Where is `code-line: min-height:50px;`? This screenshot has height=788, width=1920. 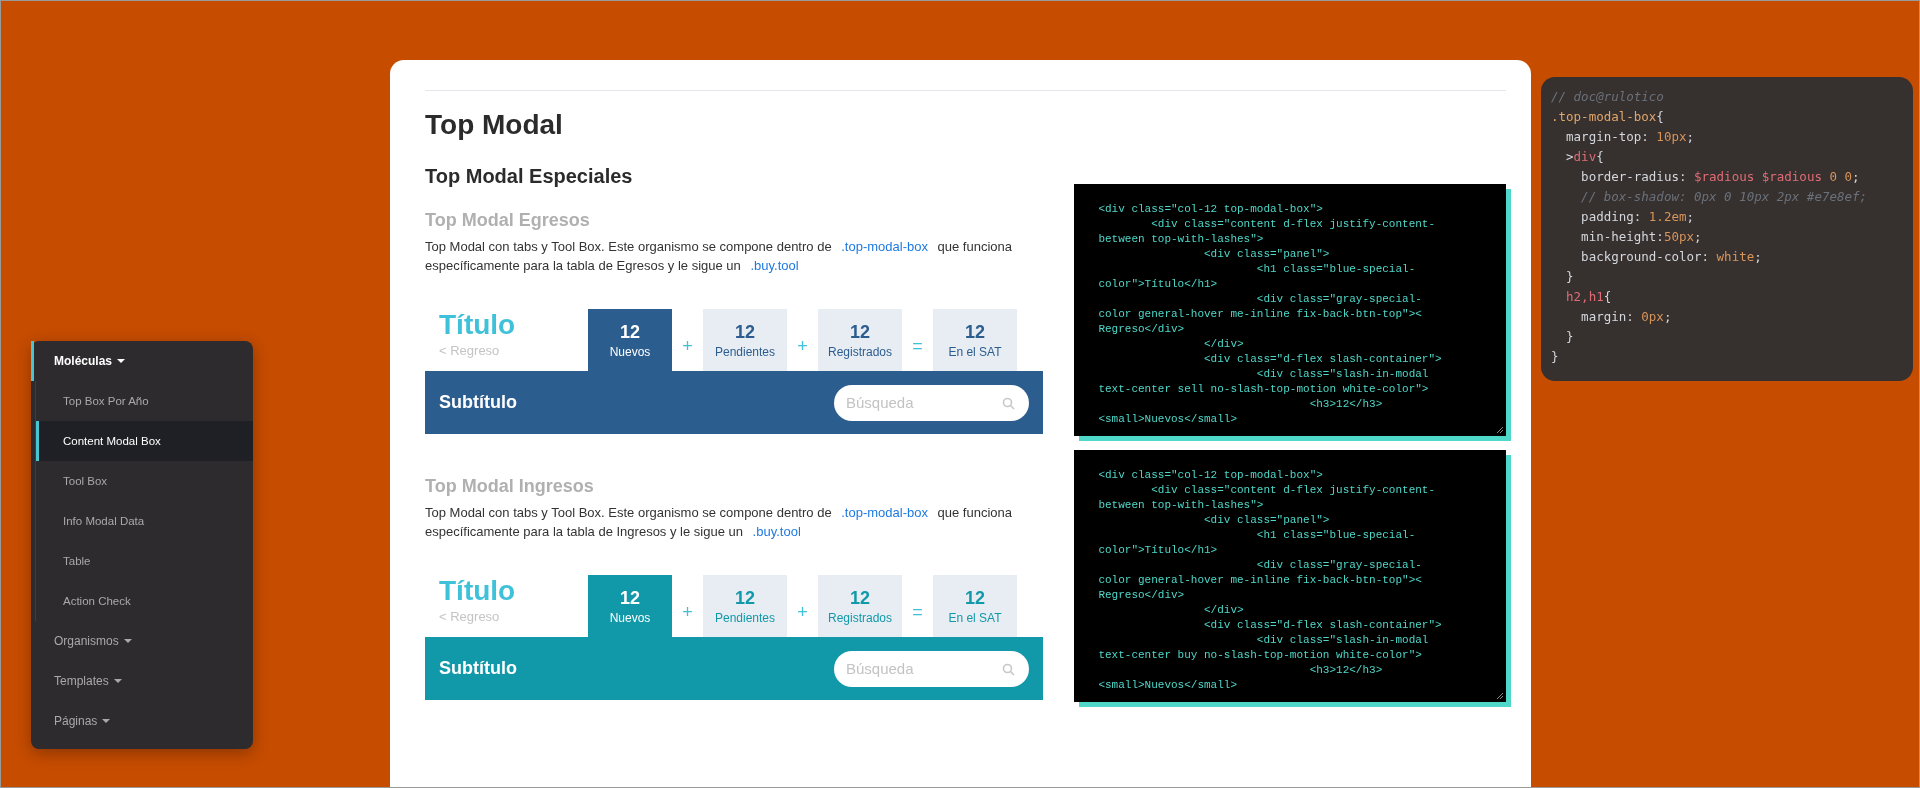 code-line: min-height:50px; is located at coordinates (1641, 237).